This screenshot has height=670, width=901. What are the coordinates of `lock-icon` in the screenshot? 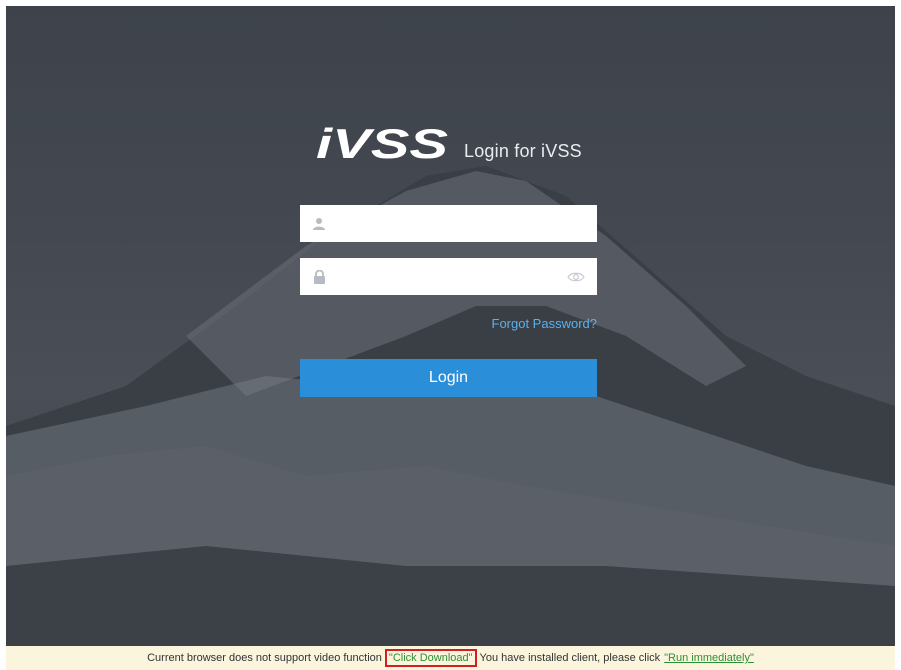 It's located at (319, 277).